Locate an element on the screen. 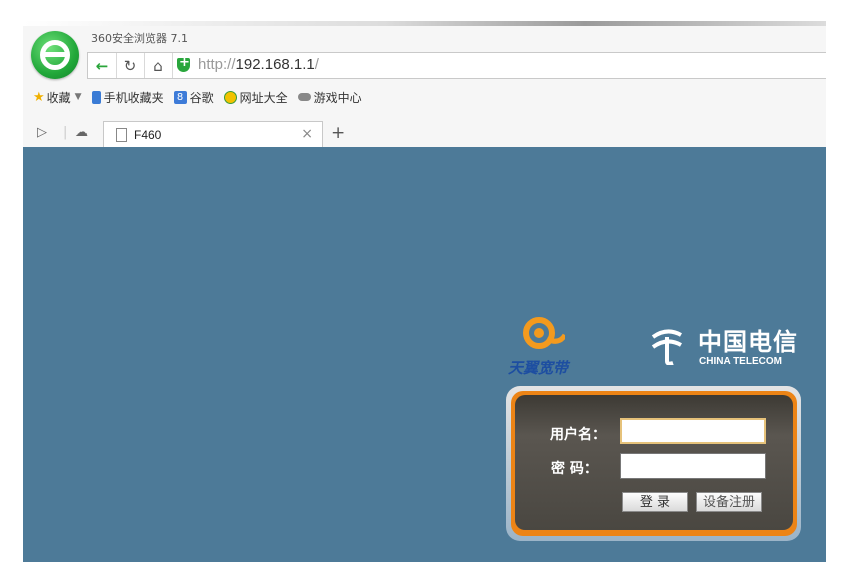  china-telecom-en-text: CHINA TELECOM is located at coordinates (740, 361).